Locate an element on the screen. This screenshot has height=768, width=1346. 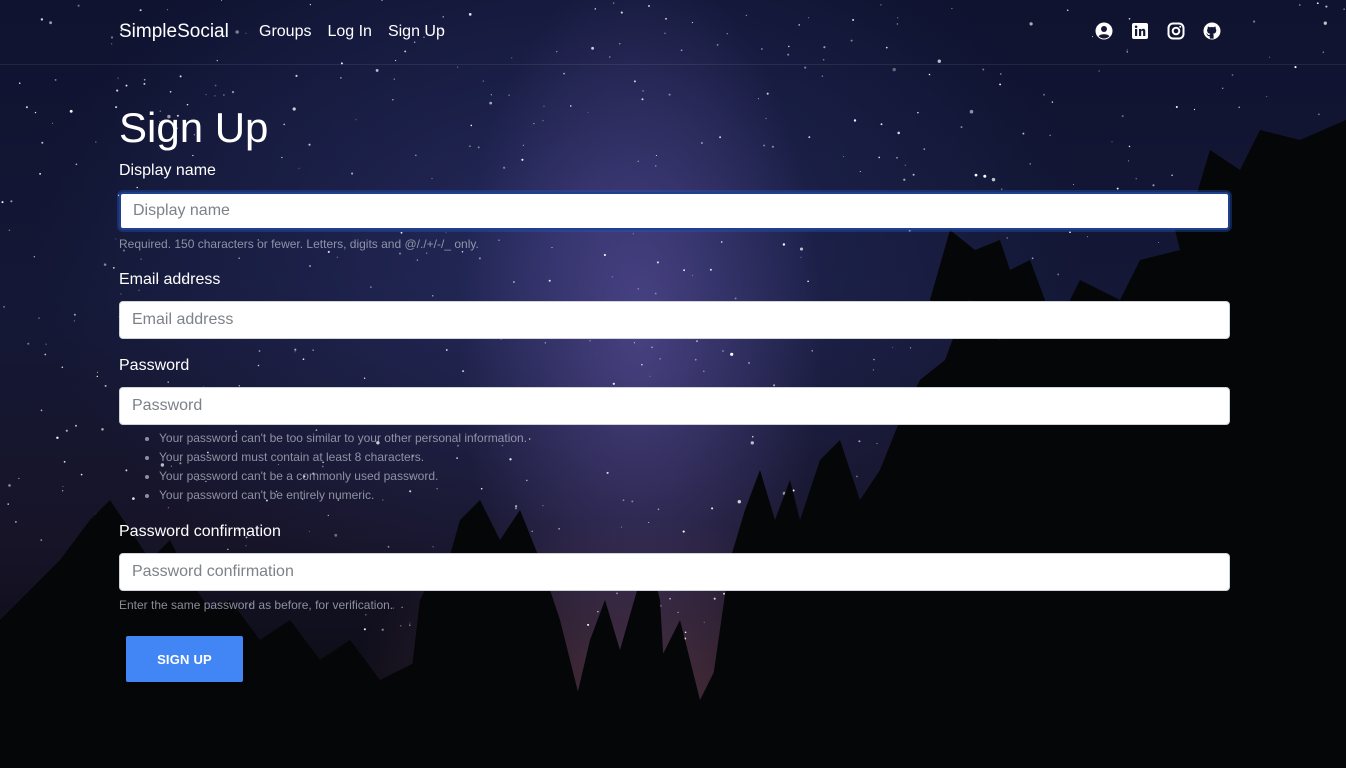
brand-logo-link: SimpleSocial is located at coordinates (174, 32).